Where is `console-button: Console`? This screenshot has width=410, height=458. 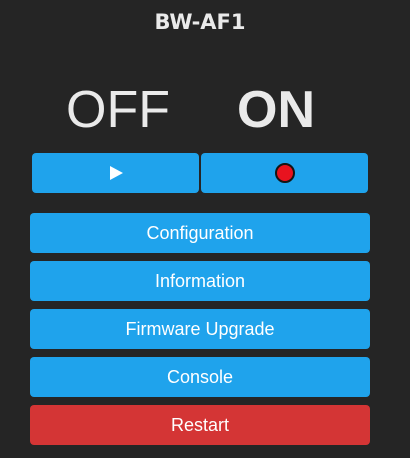
console-button: Console is located at coordinates (200, 377).